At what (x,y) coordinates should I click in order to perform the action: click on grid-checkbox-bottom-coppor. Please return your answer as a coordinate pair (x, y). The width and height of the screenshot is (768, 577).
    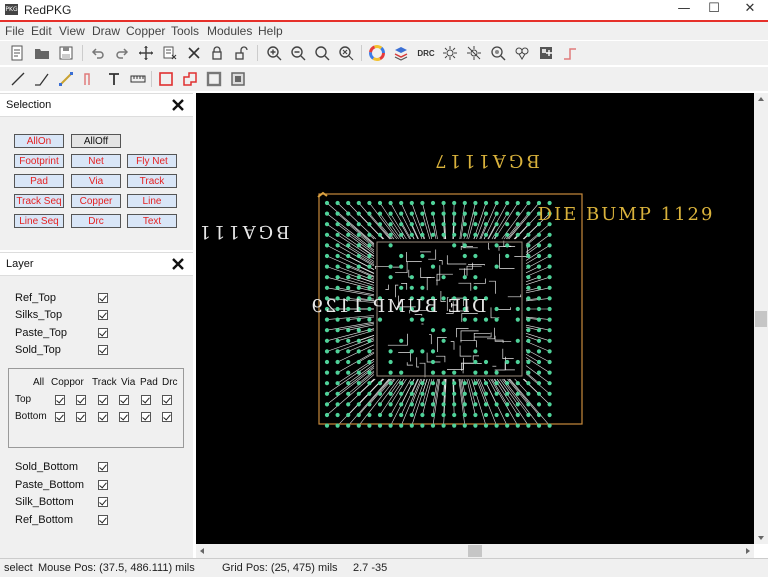
    Looking at the image, I should click on (81, 417).